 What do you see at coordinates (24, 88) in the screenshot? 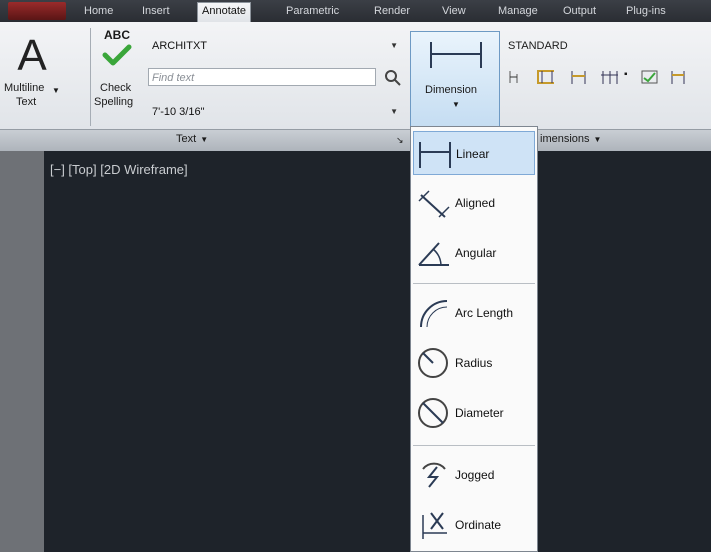
I see `multiline-label: Multiline` at bounding box center [24, 88].